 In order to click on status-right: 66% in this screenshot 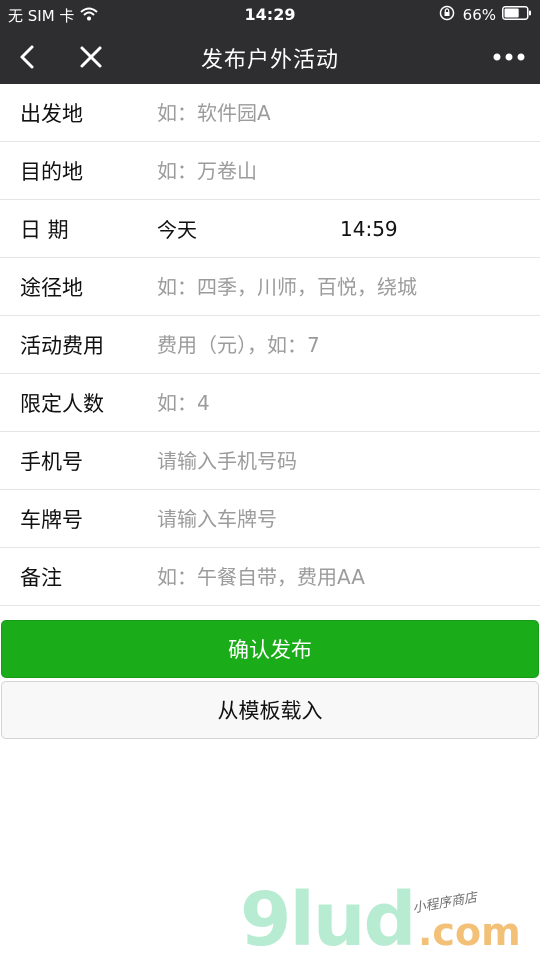, I will do `click(485, 15)`.